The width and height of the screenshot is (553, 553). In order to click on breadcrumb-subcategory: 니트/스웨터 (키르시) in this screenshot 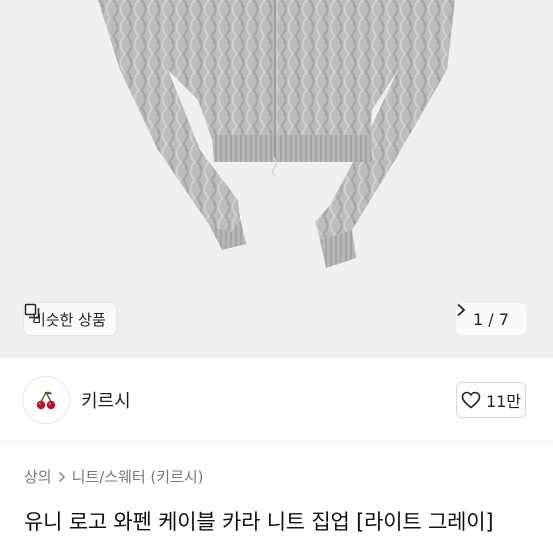, I will do `click(138, 476)`.